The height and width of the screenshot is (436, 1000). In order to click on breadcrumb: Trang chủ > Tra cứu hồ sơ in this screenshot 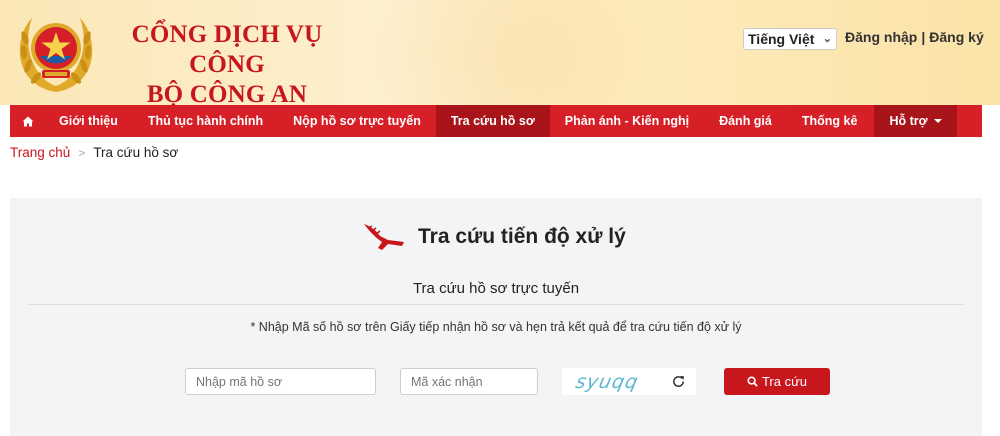, I will do `click(94, 152)`.